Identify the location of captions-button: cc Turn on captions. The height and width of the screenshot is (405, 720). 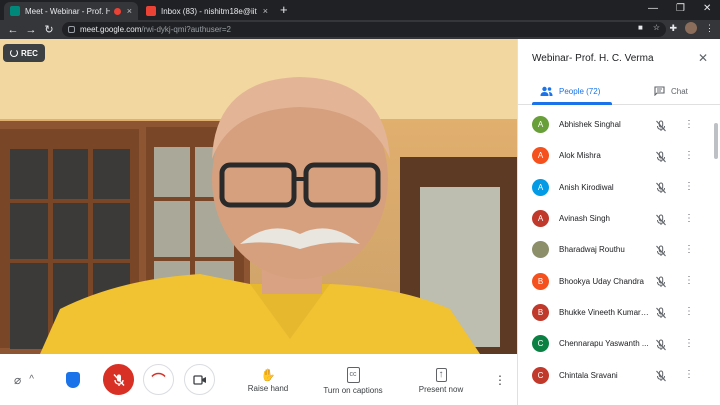
(353, 381).